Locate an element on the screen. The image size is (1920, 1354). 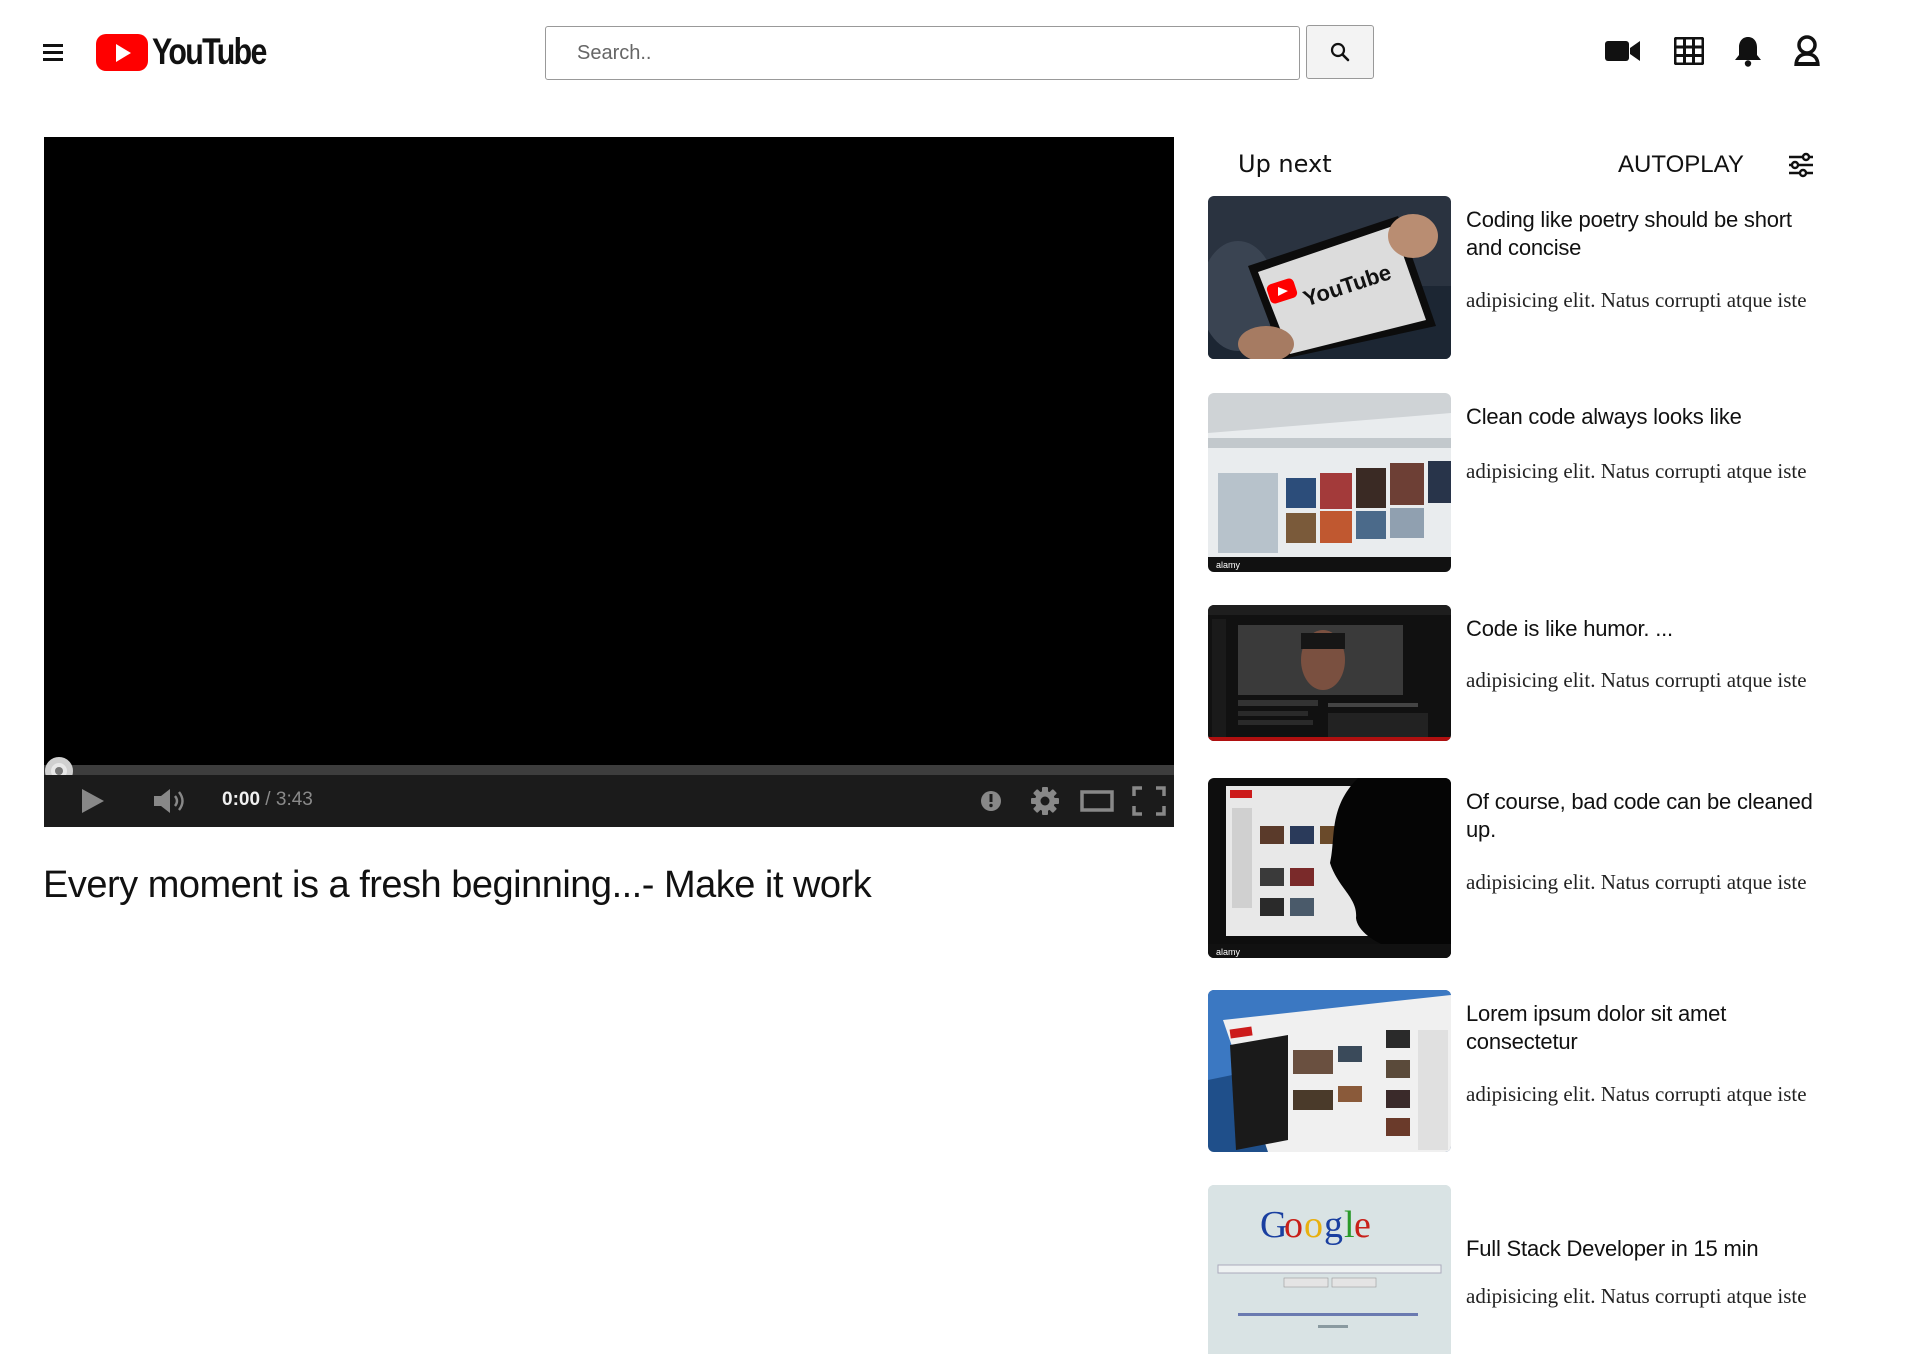
svg-text: l is located at coordinates (1349, 1225).